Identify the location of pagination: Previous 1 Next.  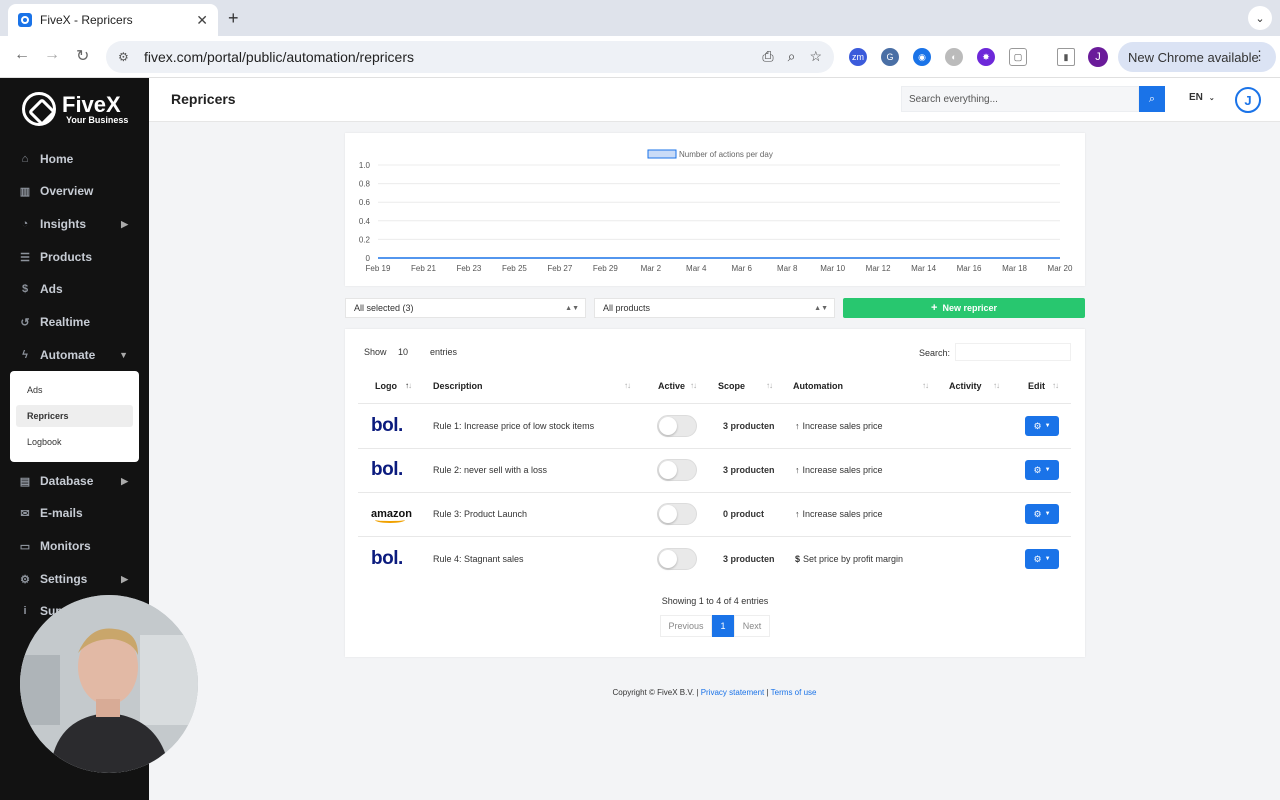
(715, 626).